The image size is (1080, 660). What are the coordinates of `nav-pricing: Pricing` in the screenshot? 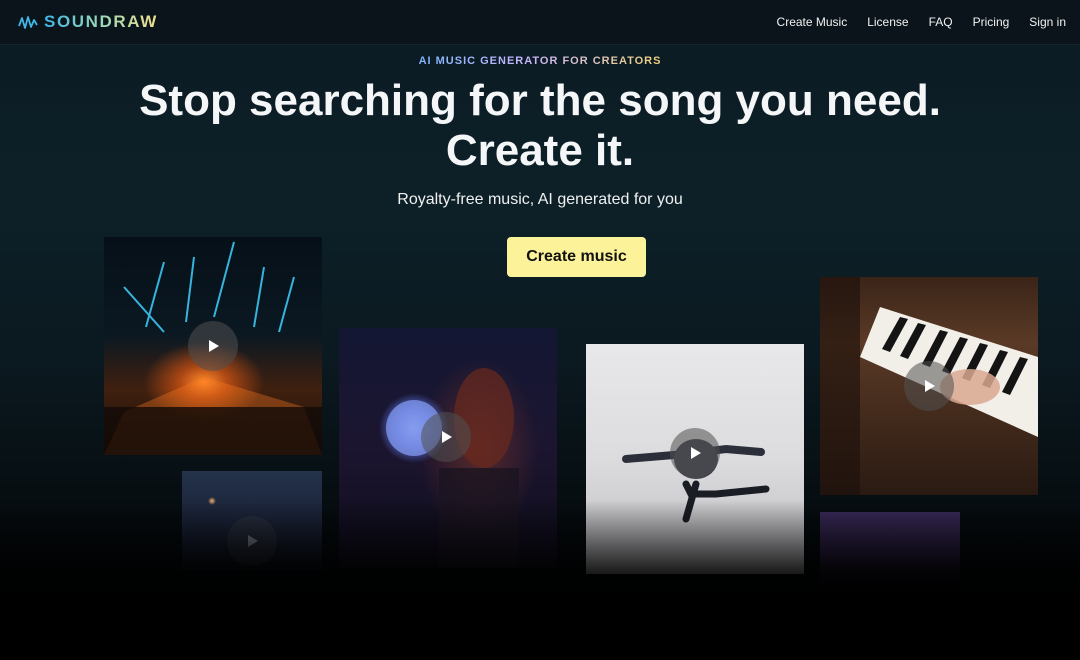 It's located at (991, 22).